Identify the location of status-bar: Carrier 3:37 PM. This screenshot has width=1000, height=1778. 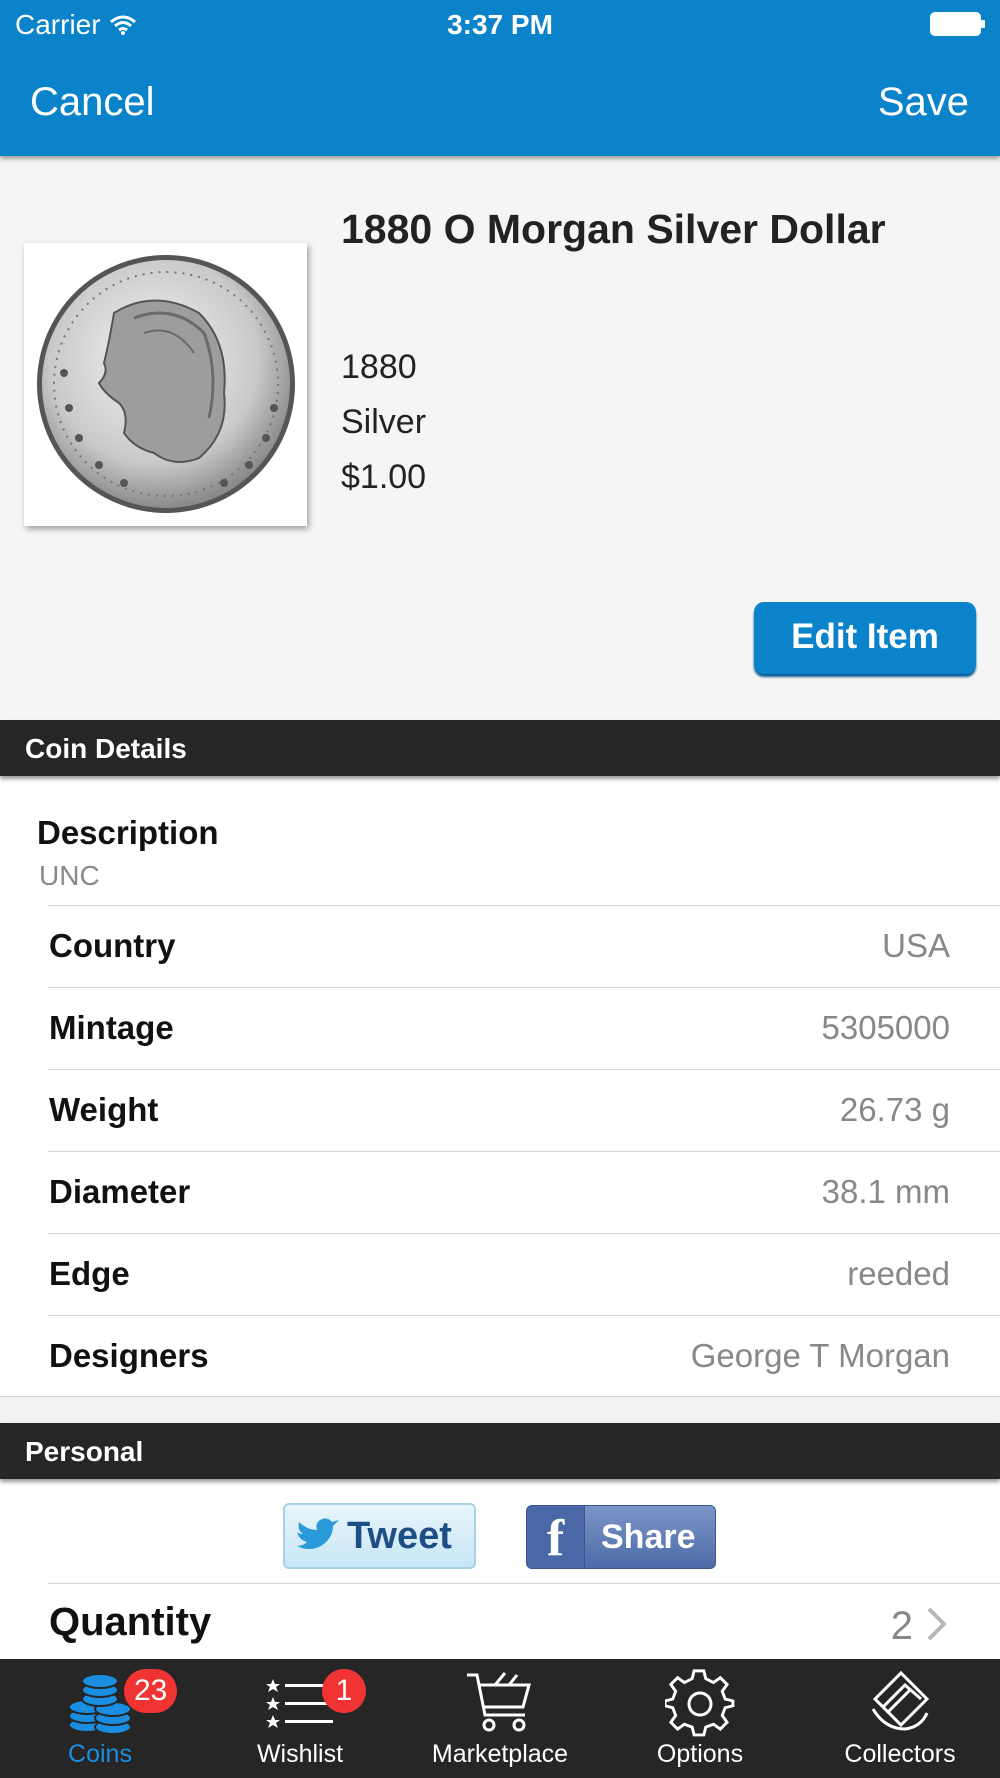
(500, 25).